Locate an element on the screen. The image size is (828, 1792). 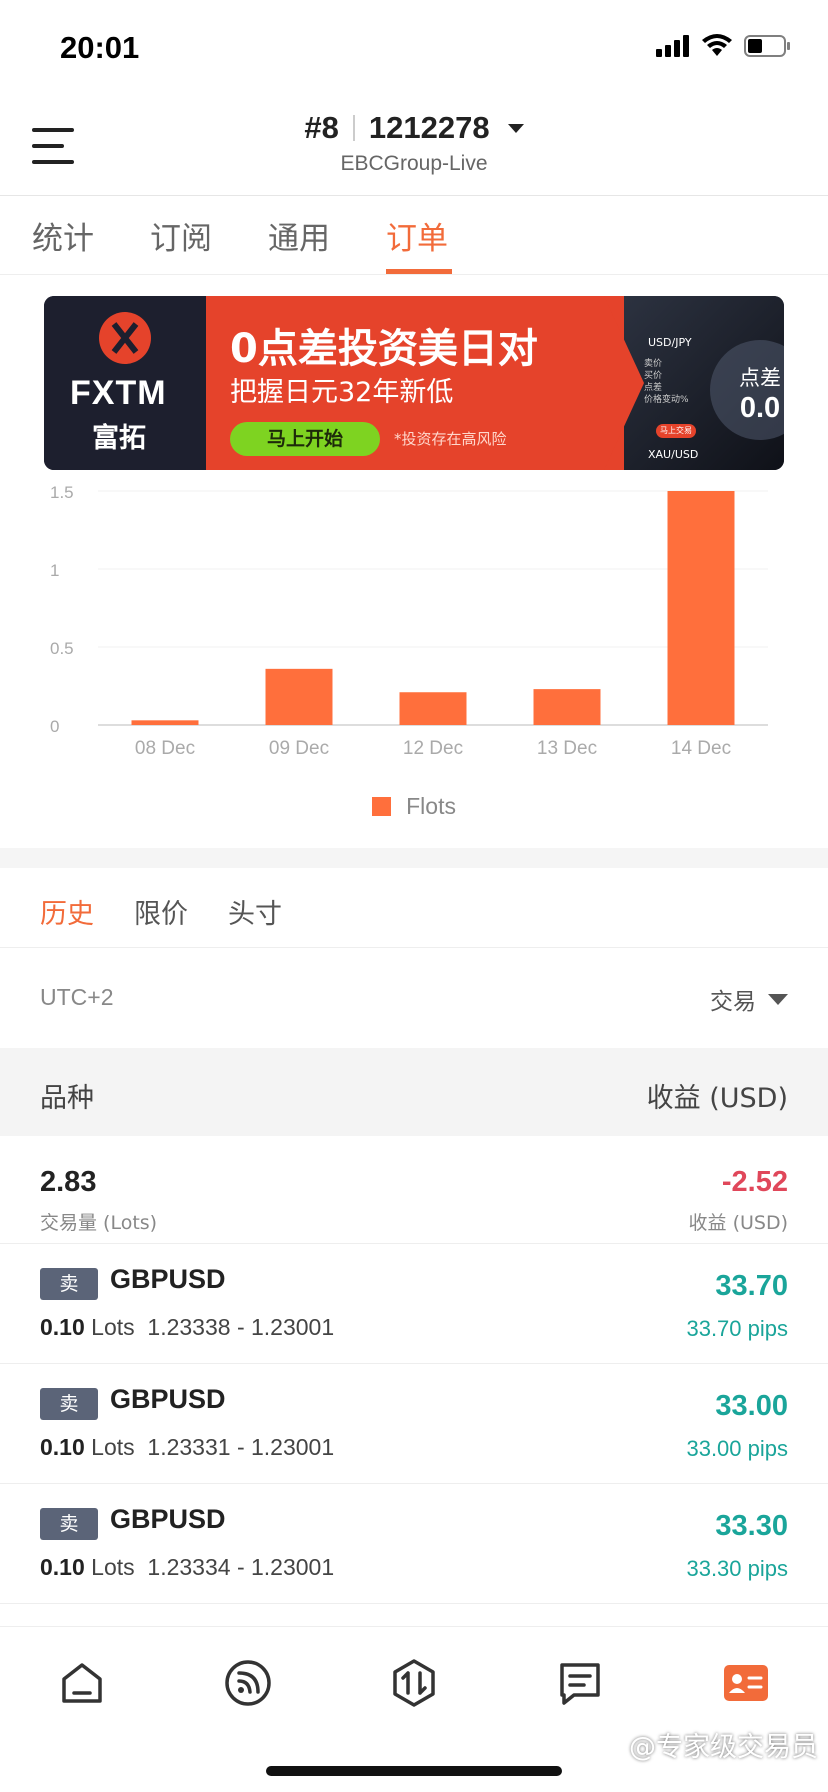
section-divider is located at coordinates (414, 858).